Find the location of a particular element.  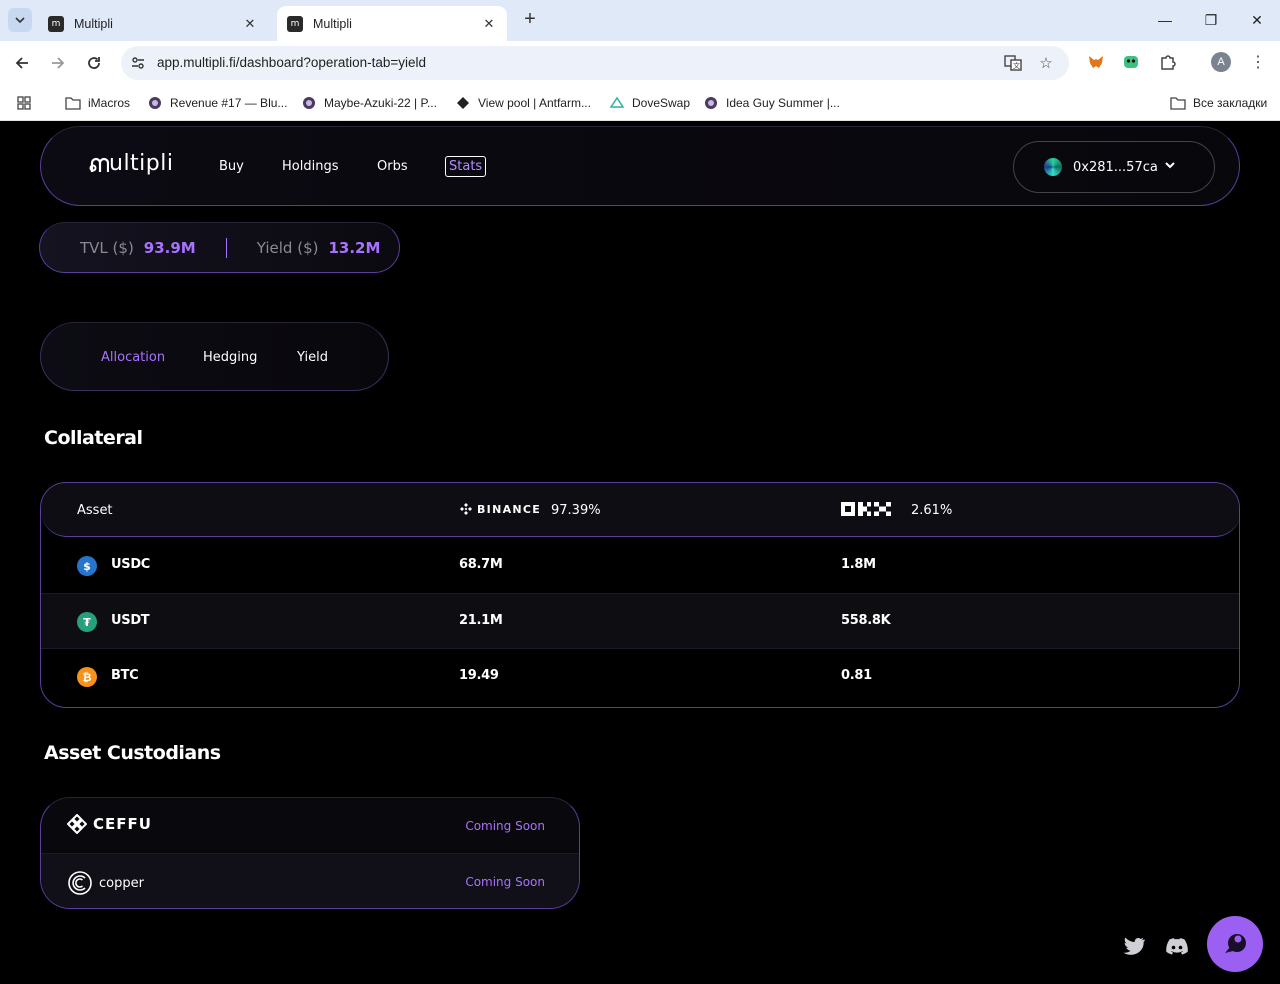

reload-icon is located at coordinates (94, 63).